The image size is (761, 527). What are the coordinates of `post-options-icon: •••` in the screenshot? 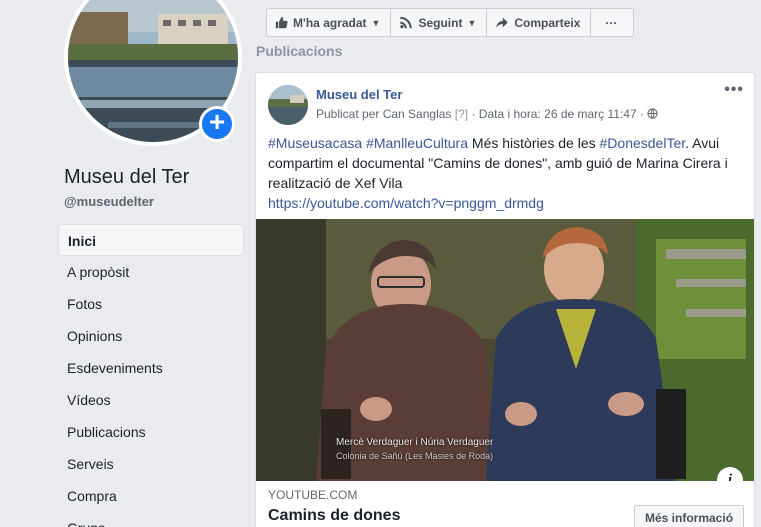 It's located at (734, 90).